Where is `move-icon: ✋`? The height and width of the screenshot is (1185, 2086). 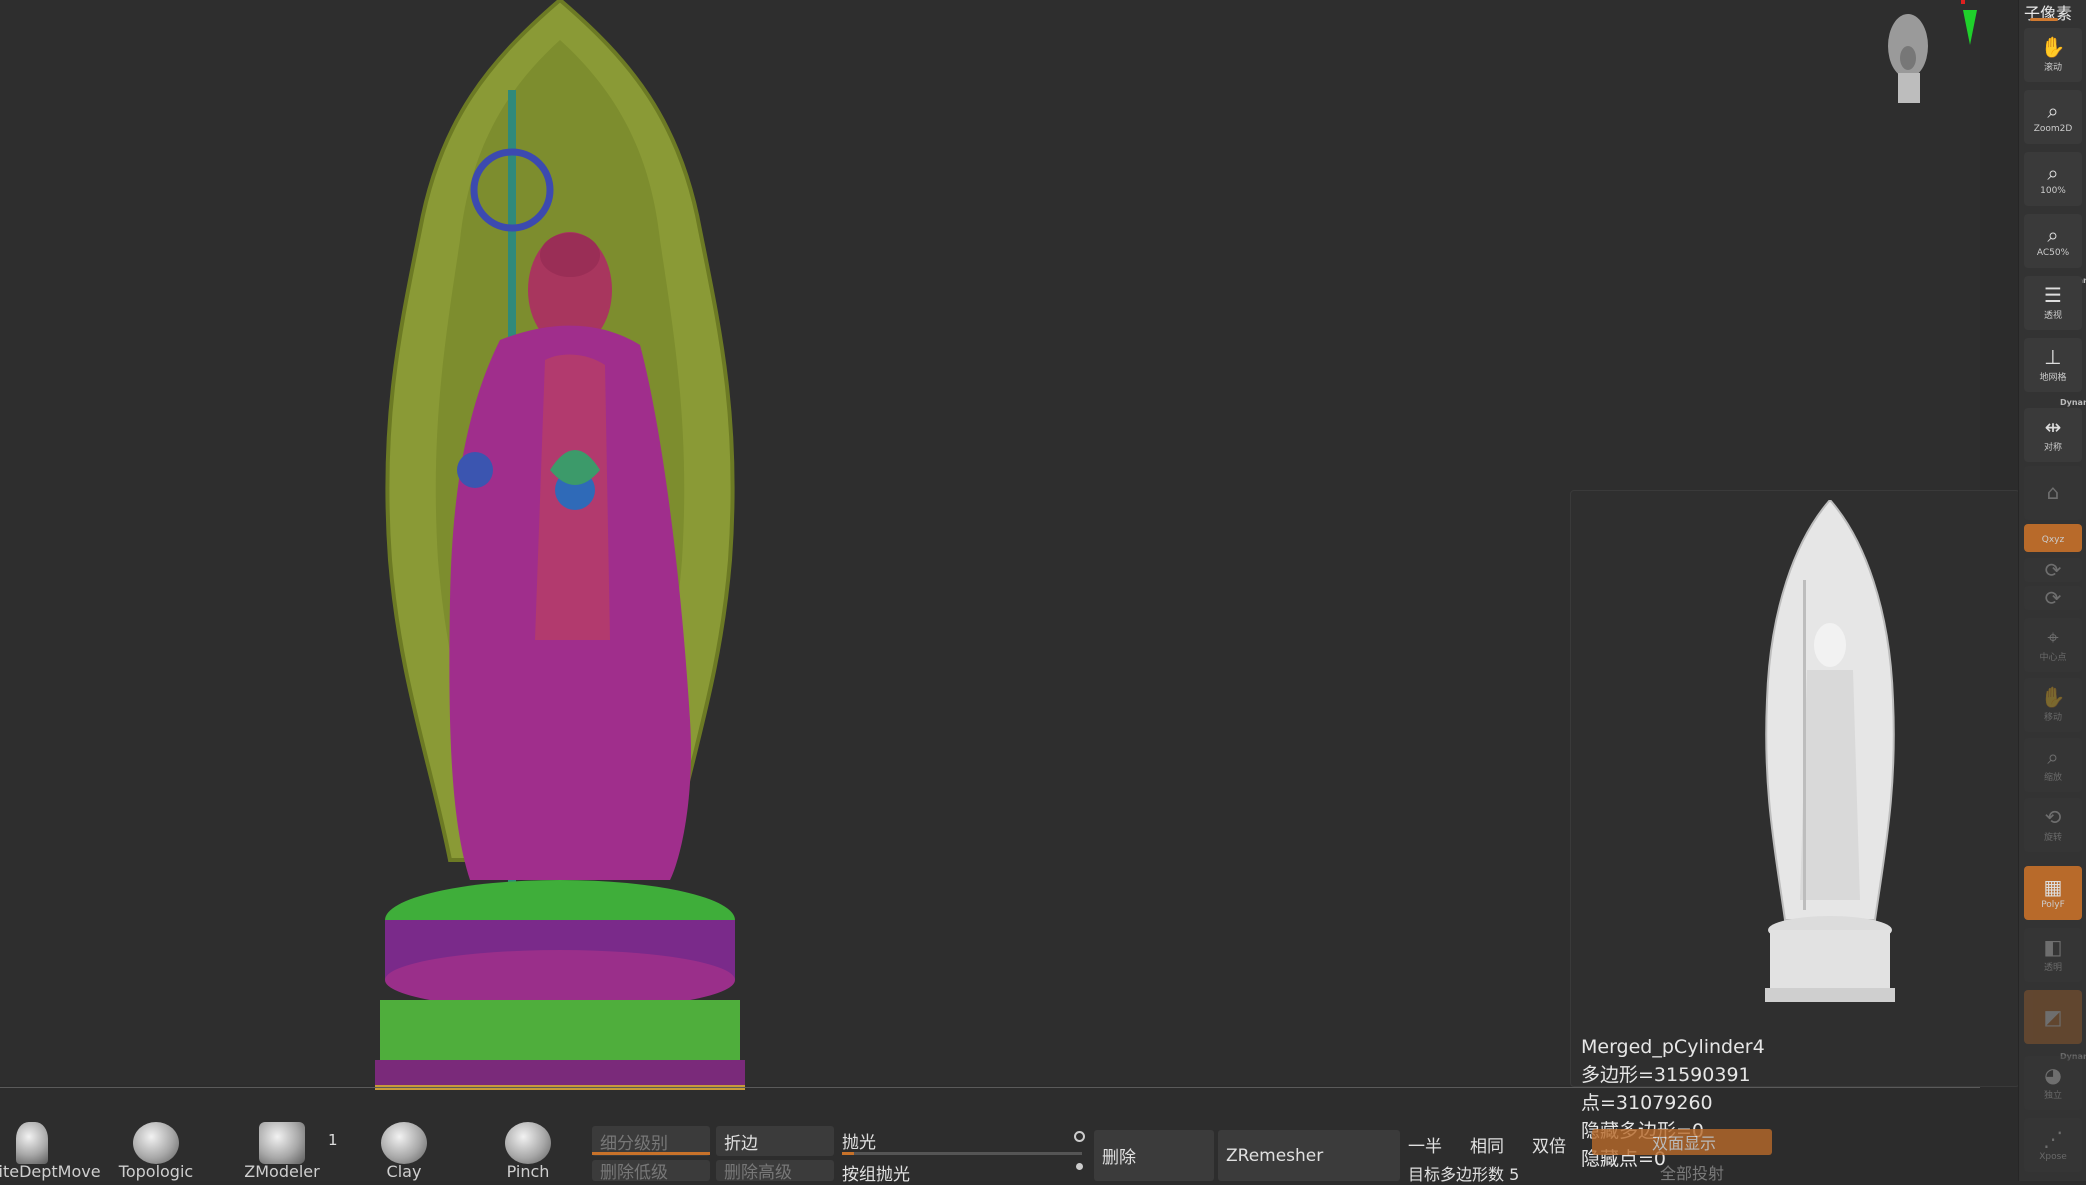 move-icon: ✋ is located at coordinates (2053, 697).